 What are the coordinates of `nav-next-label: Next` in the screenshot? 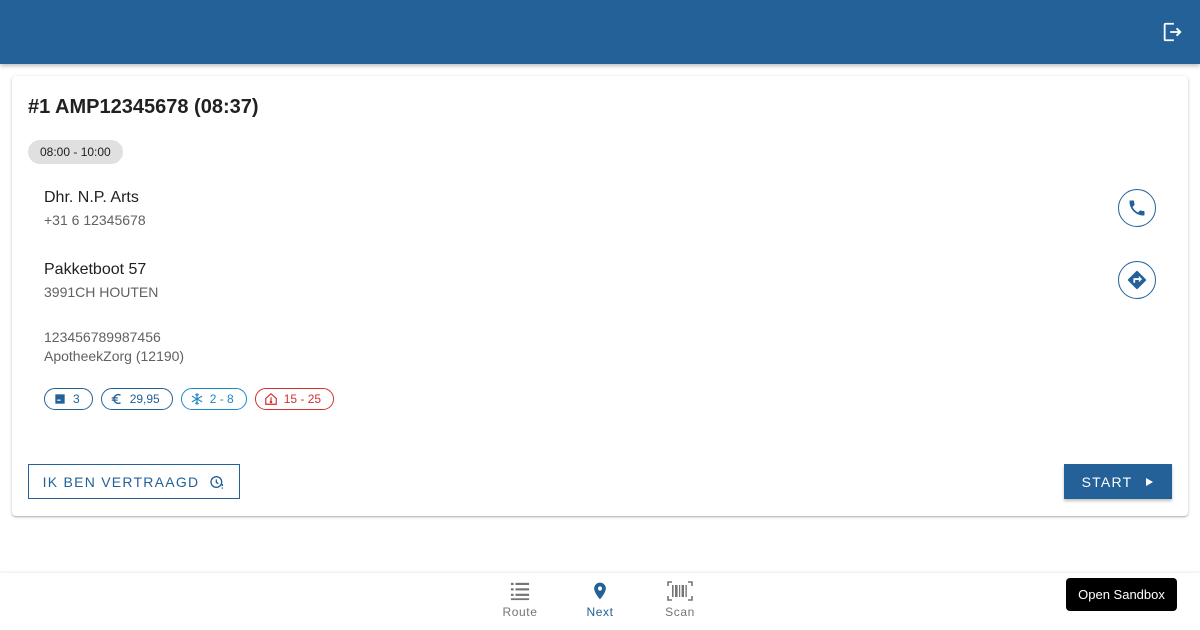 It's located at (600, 612).